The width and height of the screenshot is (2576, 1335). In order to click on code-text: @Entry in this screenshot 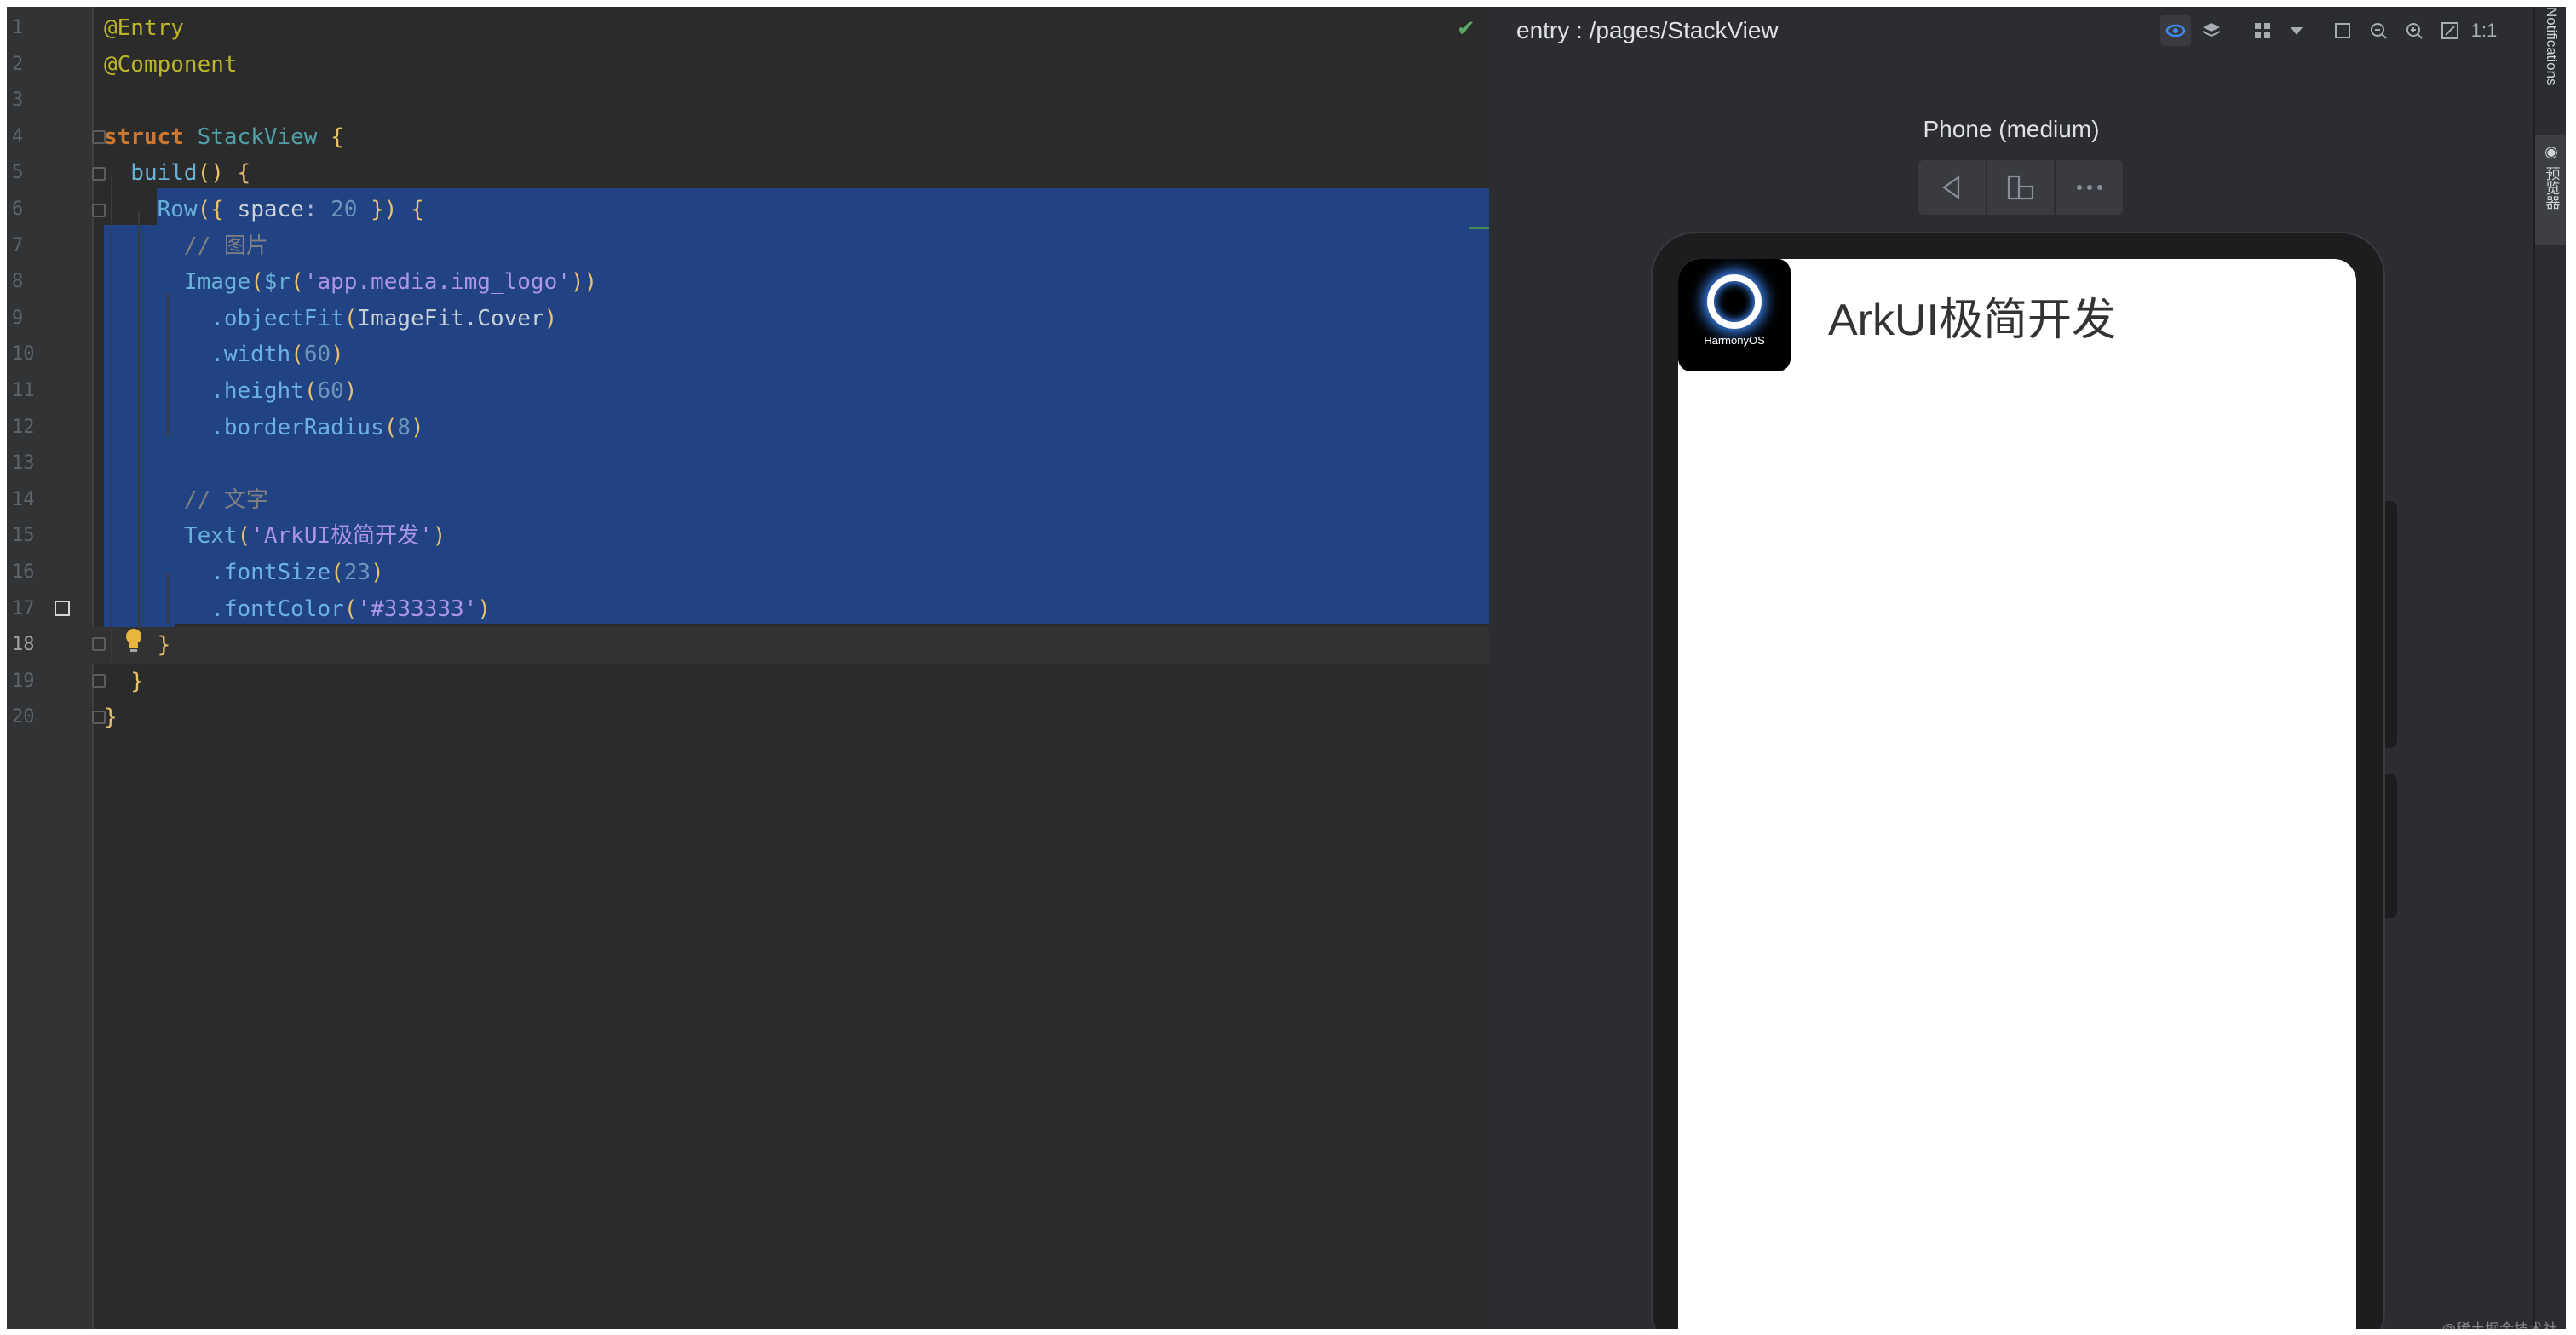, I will do `click(144, 28)`.